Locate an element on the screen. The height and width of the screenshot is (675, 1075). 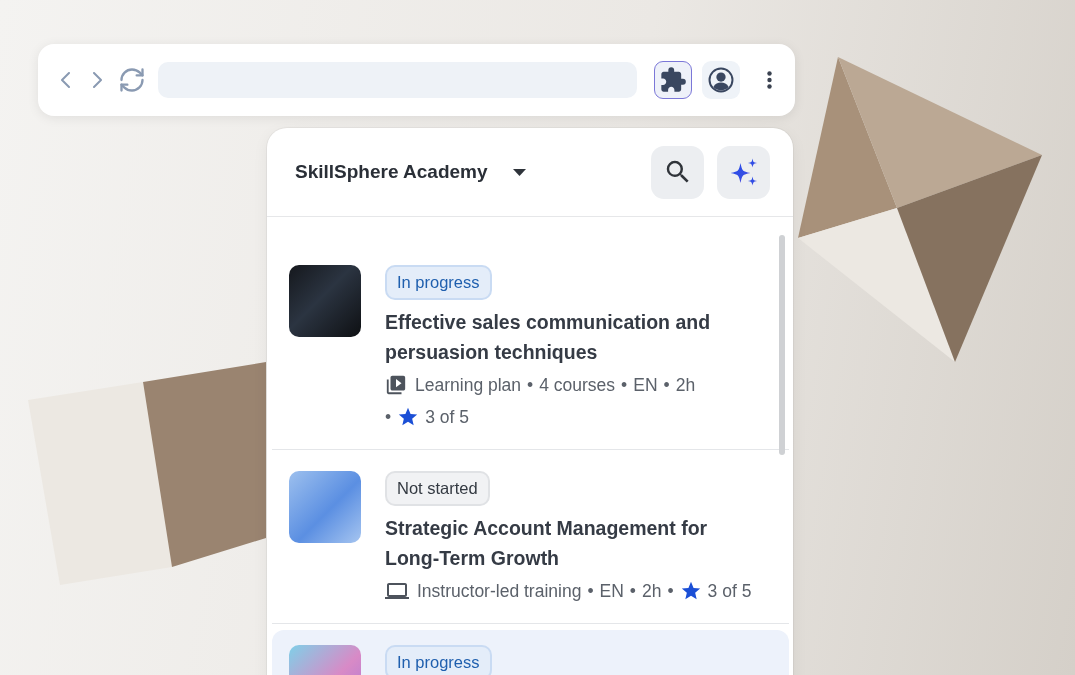
chevron-left-icon is located at coordinates (65, 80).